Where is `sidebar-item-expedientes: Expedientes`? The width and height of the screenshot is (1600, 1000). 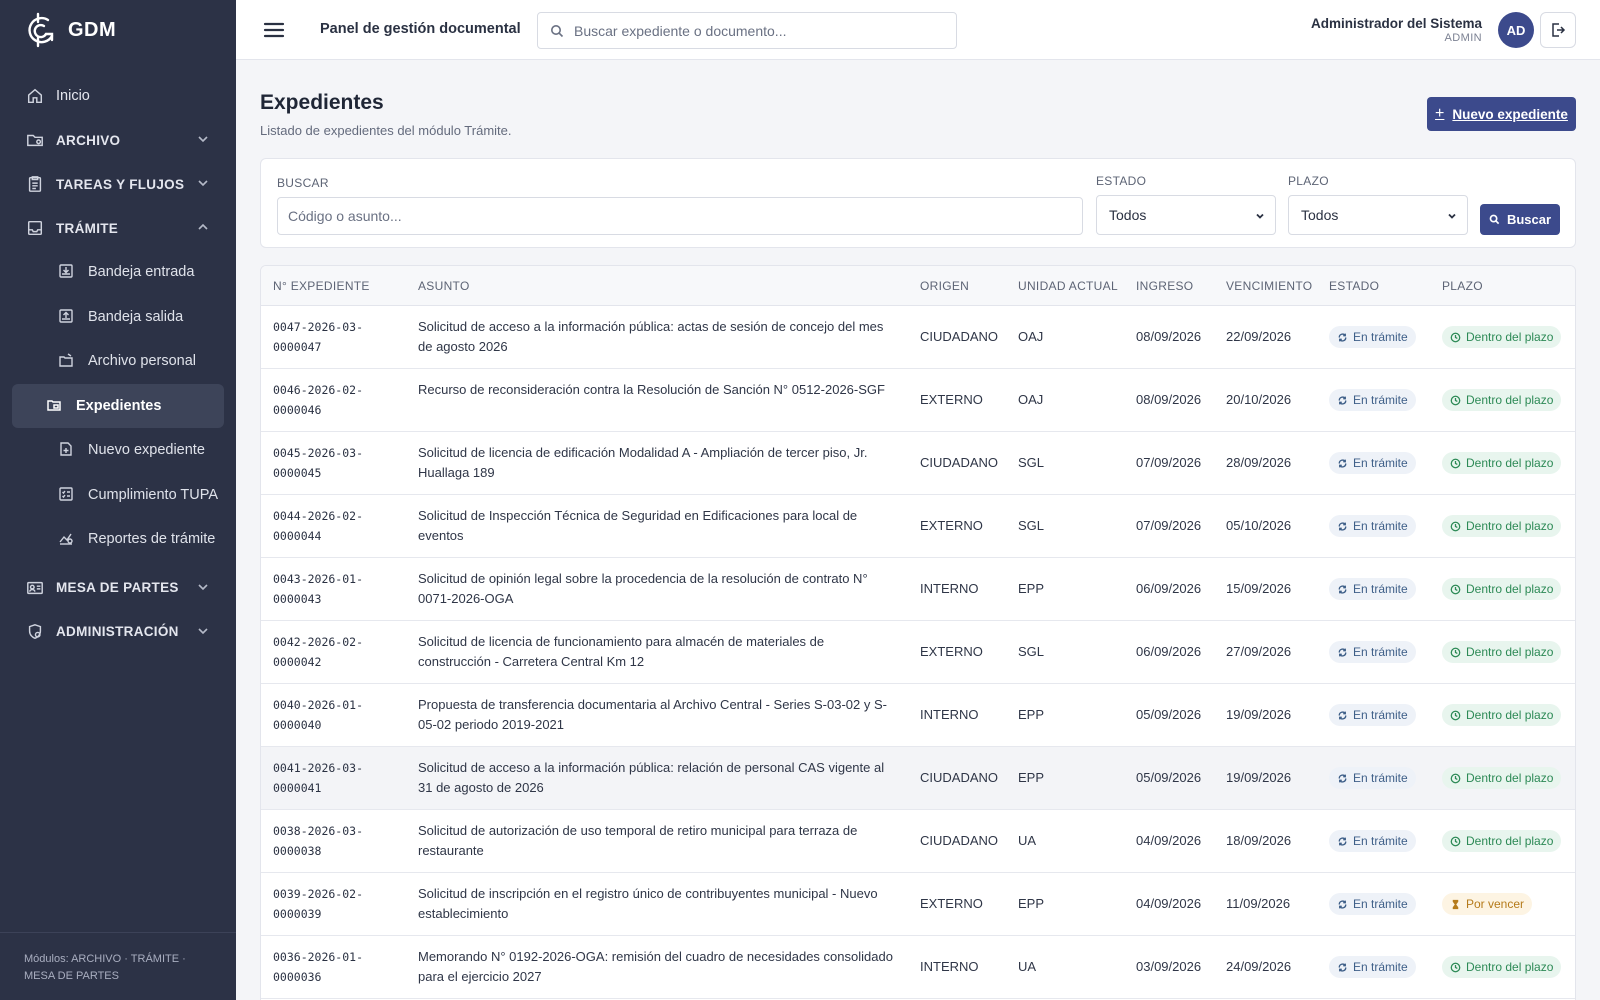 sidebar-item-expedientes: Expedientes is located at coordinates (118, 405).